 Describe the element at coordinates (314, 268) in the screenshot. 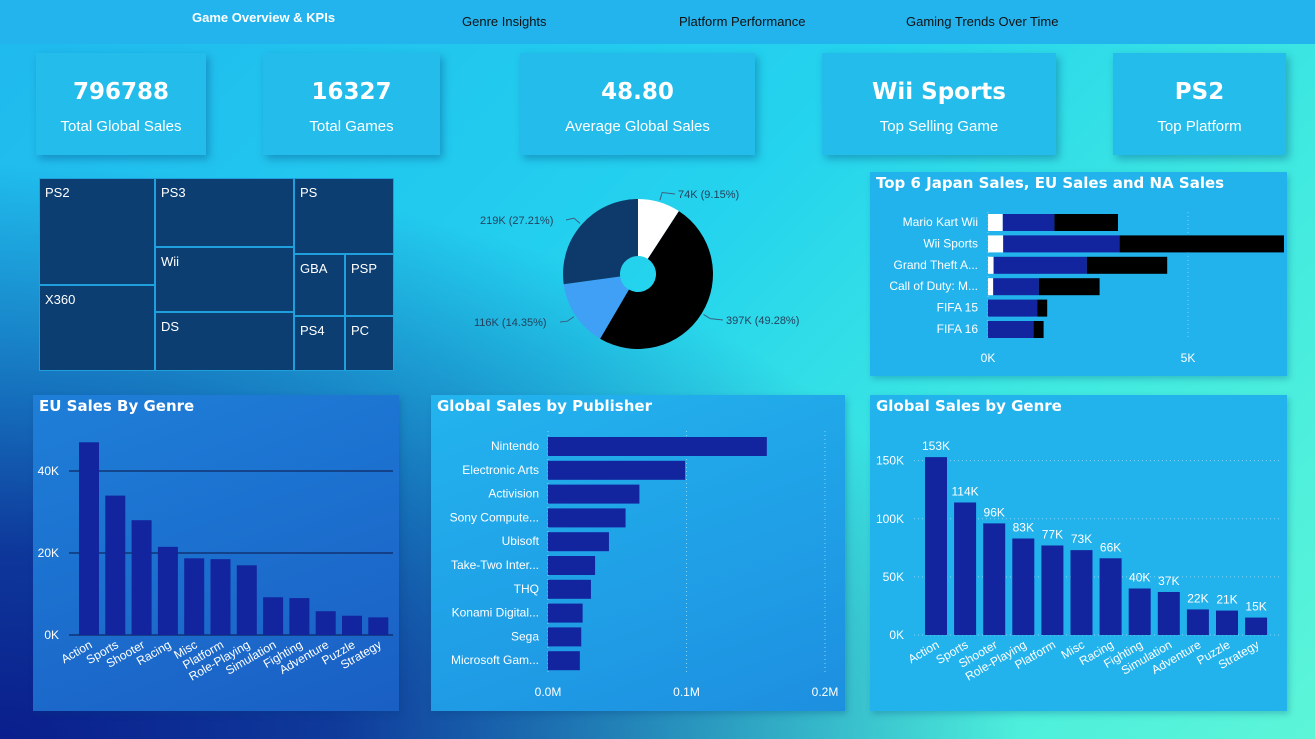

I see `treemap-label: GBA` at that location.